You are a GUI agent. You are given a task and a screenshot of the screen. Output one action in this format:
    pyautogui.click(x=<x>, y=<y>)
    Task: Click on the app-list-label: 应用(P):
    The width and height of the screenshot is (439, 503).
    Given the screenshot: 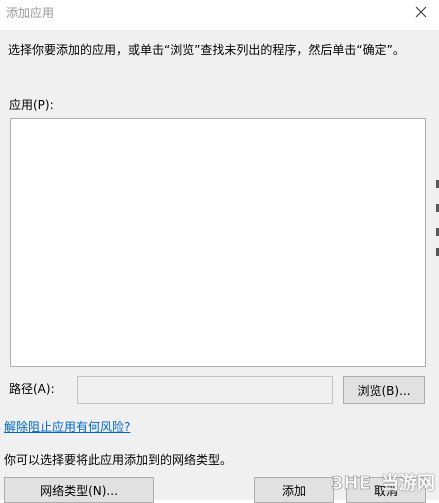 What is the action you would take?
    pyautogui.click(x=31, y=105)
    